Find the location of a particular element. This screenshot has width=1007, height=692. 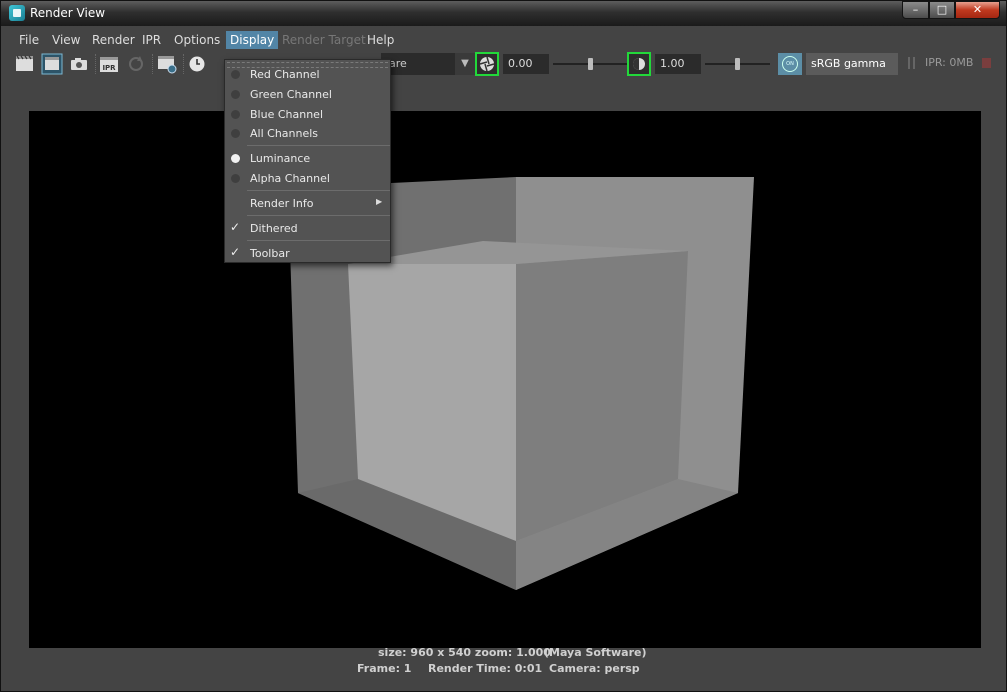

exposure-field: 0.00 is located at coordinates (526, 64).